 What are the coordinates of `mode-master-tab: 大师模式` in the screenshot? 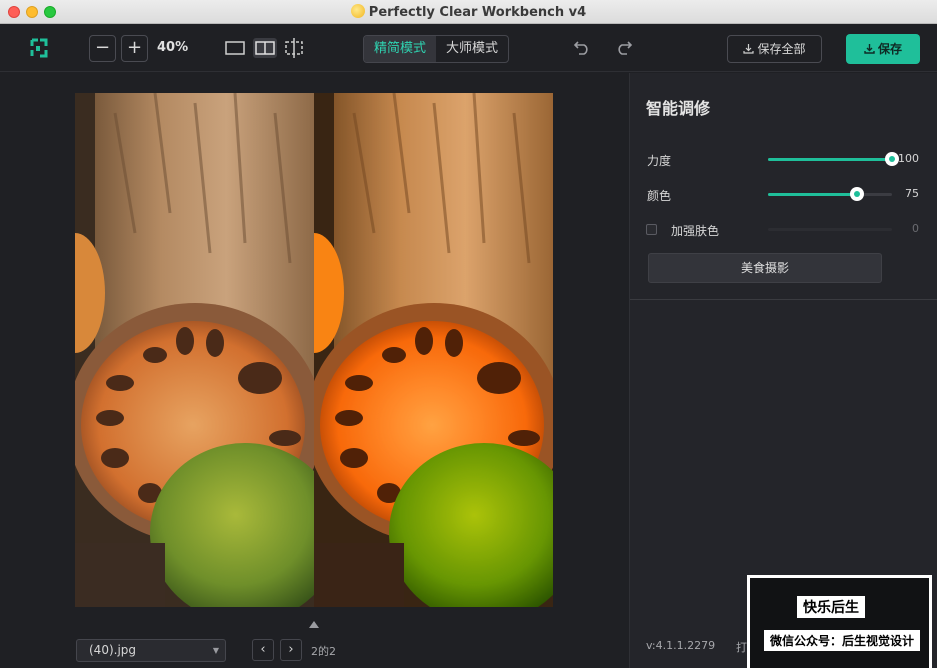 It's located at (472, 49).